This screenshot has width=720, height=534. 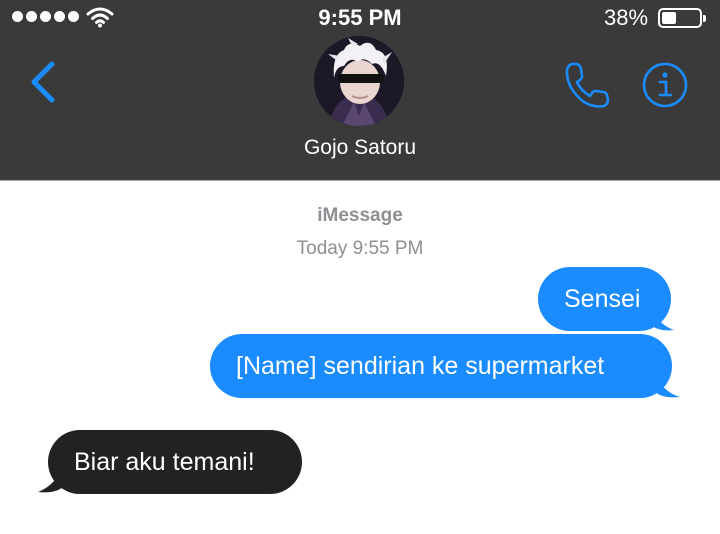 I want to click on battery-icon, so click(x=682, y=18).